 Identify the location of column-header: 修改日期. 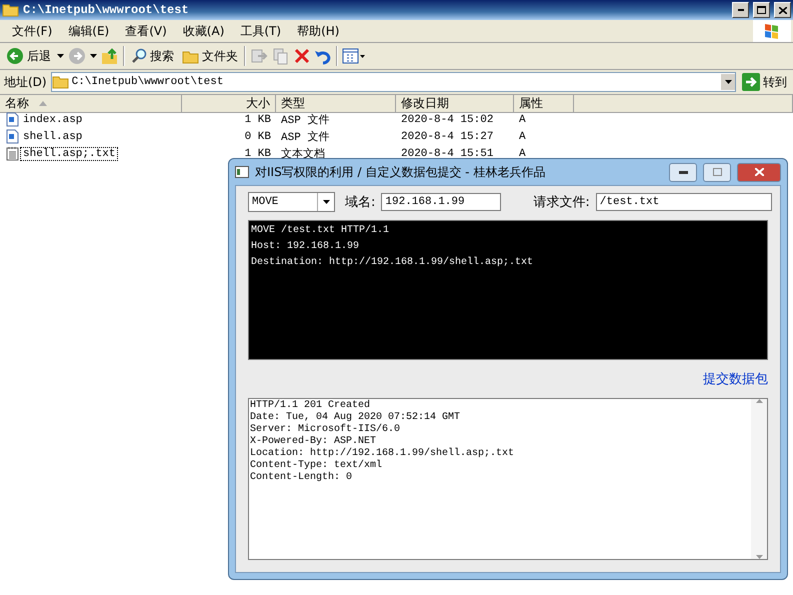
(455, 104).